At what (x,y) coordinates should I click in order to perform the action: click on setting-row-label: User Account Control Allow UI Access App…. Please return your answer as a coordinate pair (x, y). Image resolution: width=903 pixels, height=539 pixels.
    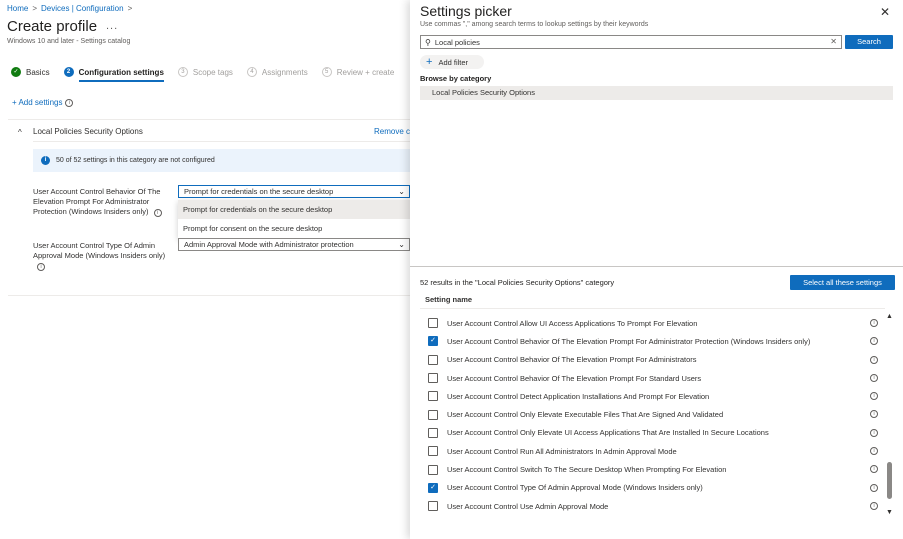
    Looking at the image, I should click on (572, 323).